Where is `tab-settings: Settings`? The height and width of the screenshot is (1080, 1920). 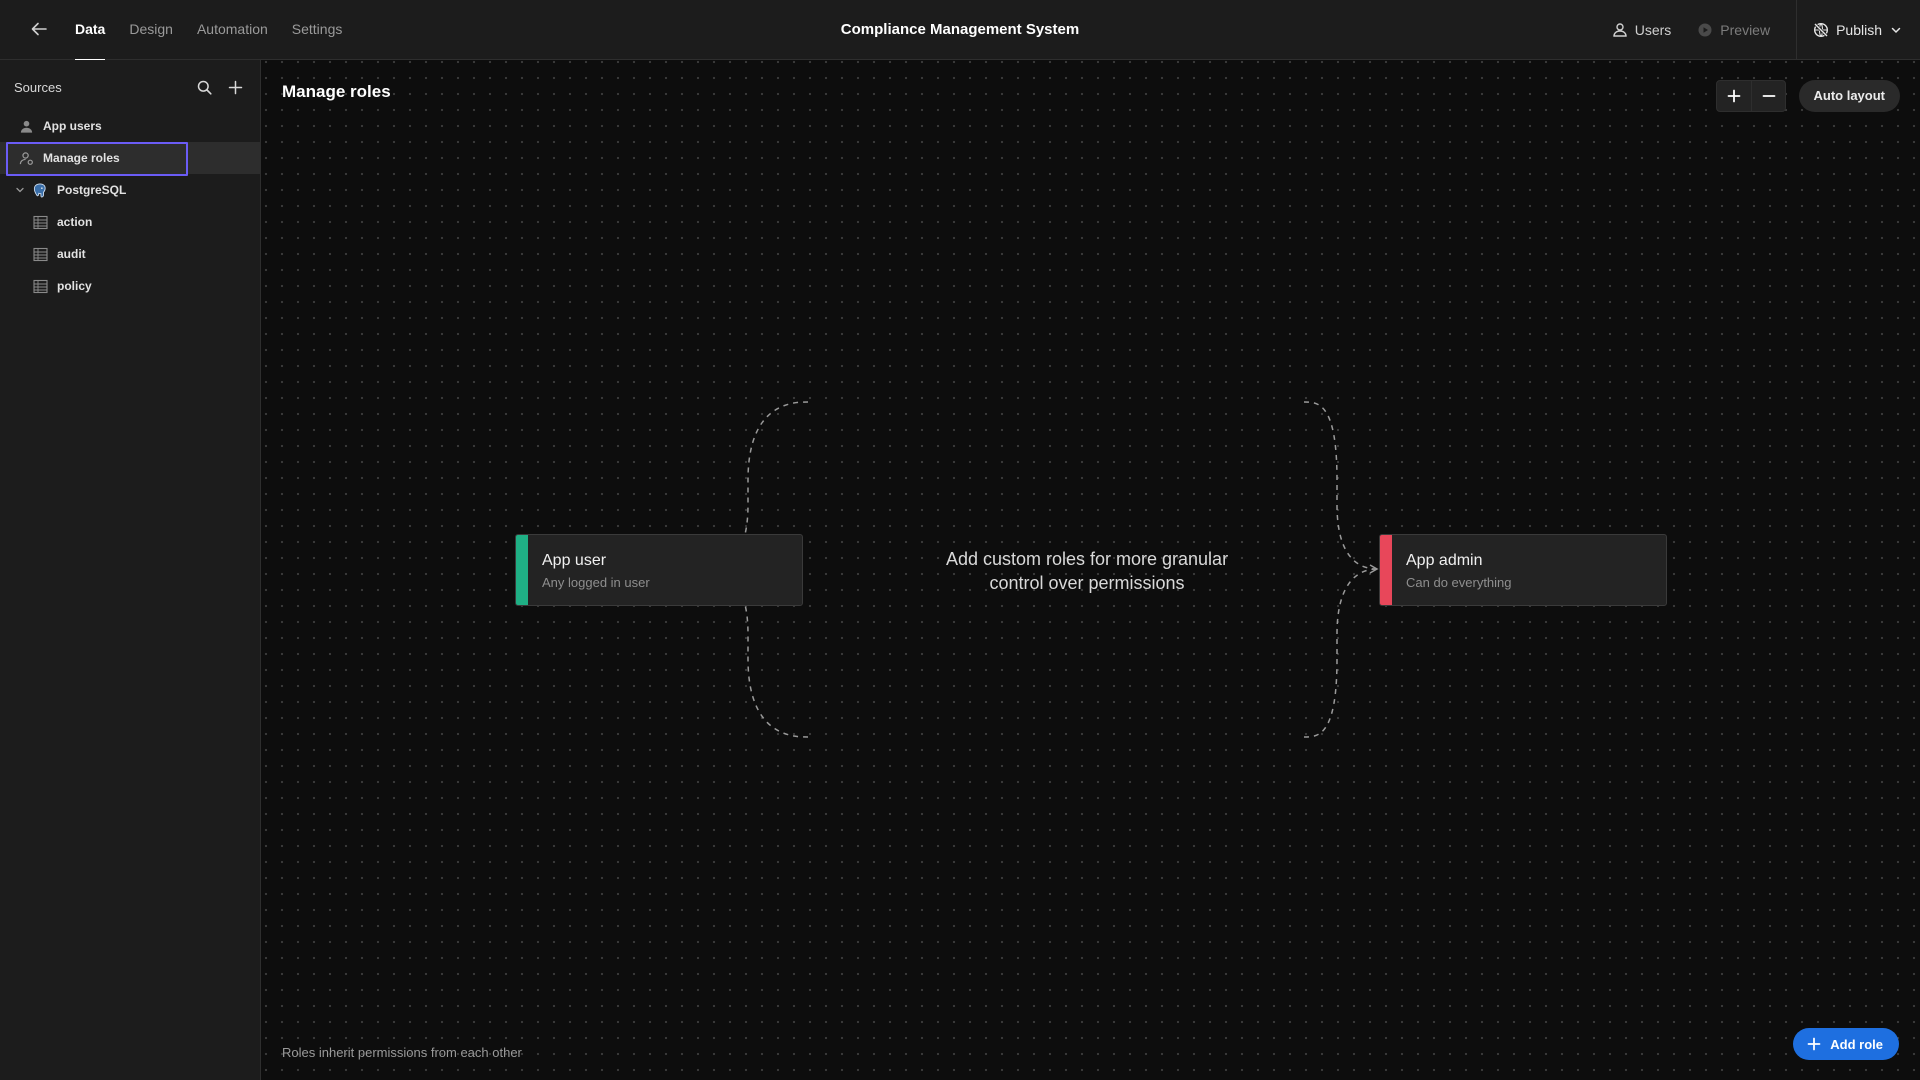 tab-settings: Settings is located at coordinates (317, 30).